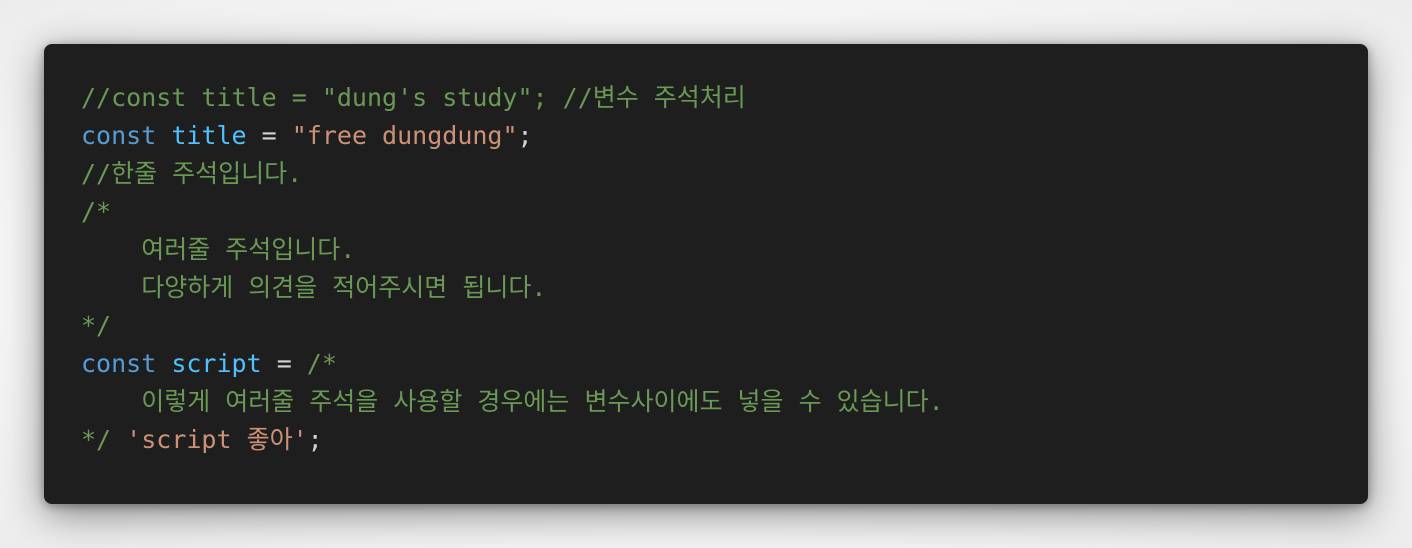  What do you see at coordinates (512, 401) in the screenshot?
I see `code-token-comment: 이렇게 여러줄 주석을 사용할 경우에는 변수사이에도 넣을 수 있습니다.` at bounding box center [512, 401].